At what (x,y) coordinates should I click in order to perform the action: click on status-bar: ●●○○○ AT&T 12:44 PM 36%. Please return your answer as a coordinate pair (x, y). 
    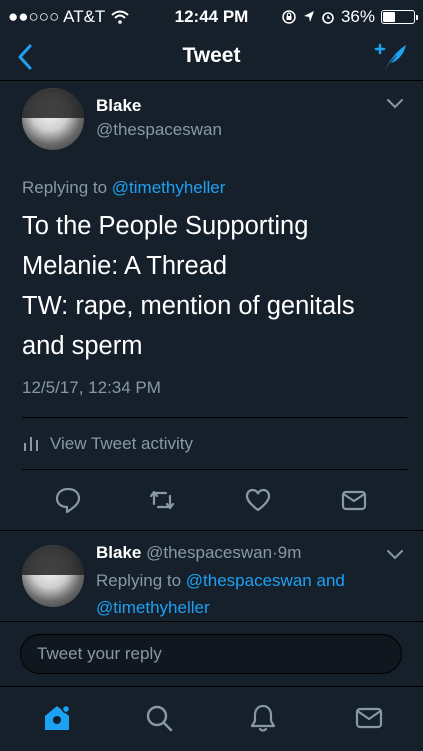
    Looking at the image, I should click on (211, 17).